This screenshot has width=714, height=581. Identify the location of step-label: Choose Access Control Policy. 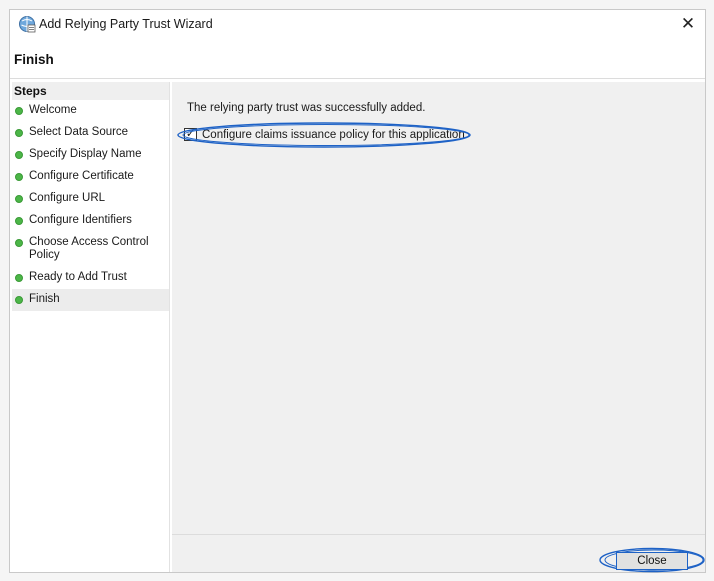
(89, 248).